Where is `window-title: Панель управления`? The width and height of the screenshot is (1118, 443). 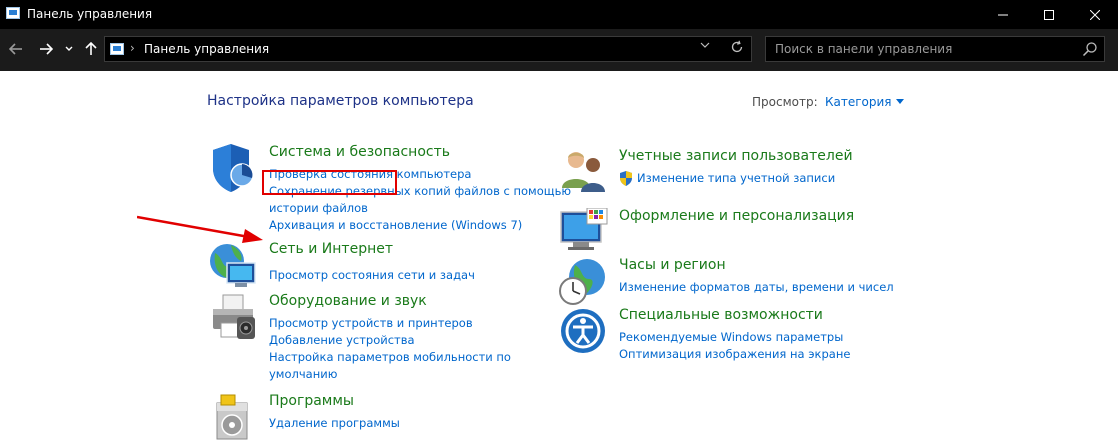
window-title: Панель управления is located at coordinates (90, 14).